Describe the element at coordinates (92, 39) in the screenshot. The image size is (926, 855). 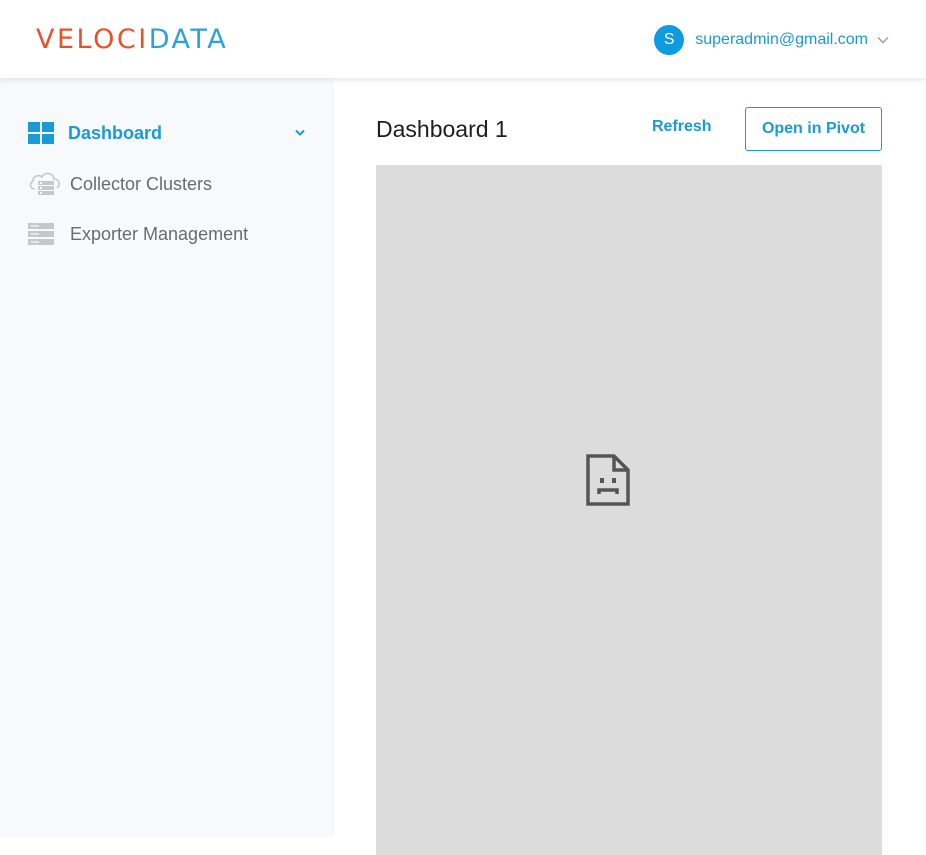
I see `logo-part-veloci: VELOCI` at that location.